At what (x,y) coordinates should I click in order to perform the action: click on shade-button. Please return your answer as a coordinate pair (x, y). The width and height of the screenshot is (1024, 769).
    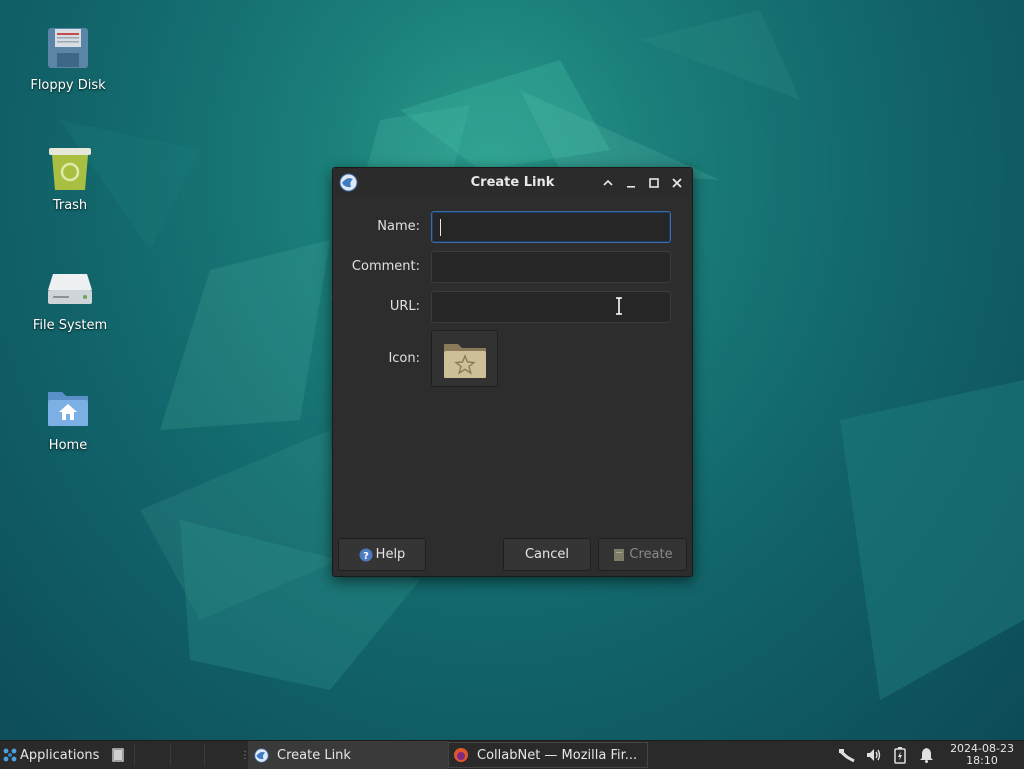
    Looking at the image, I should click on (608, 183).